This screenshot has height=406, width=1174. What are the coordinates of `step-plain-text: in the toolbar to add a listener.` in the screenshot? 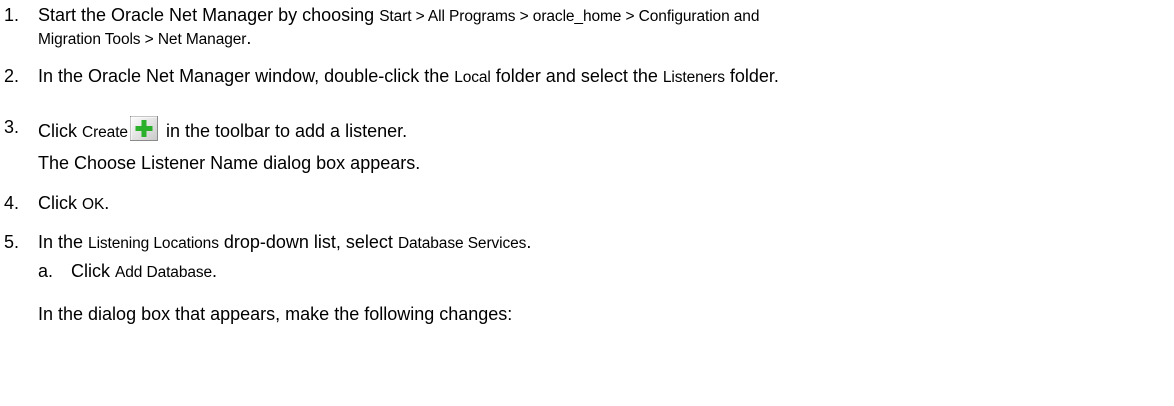 It's located at (284, 131).